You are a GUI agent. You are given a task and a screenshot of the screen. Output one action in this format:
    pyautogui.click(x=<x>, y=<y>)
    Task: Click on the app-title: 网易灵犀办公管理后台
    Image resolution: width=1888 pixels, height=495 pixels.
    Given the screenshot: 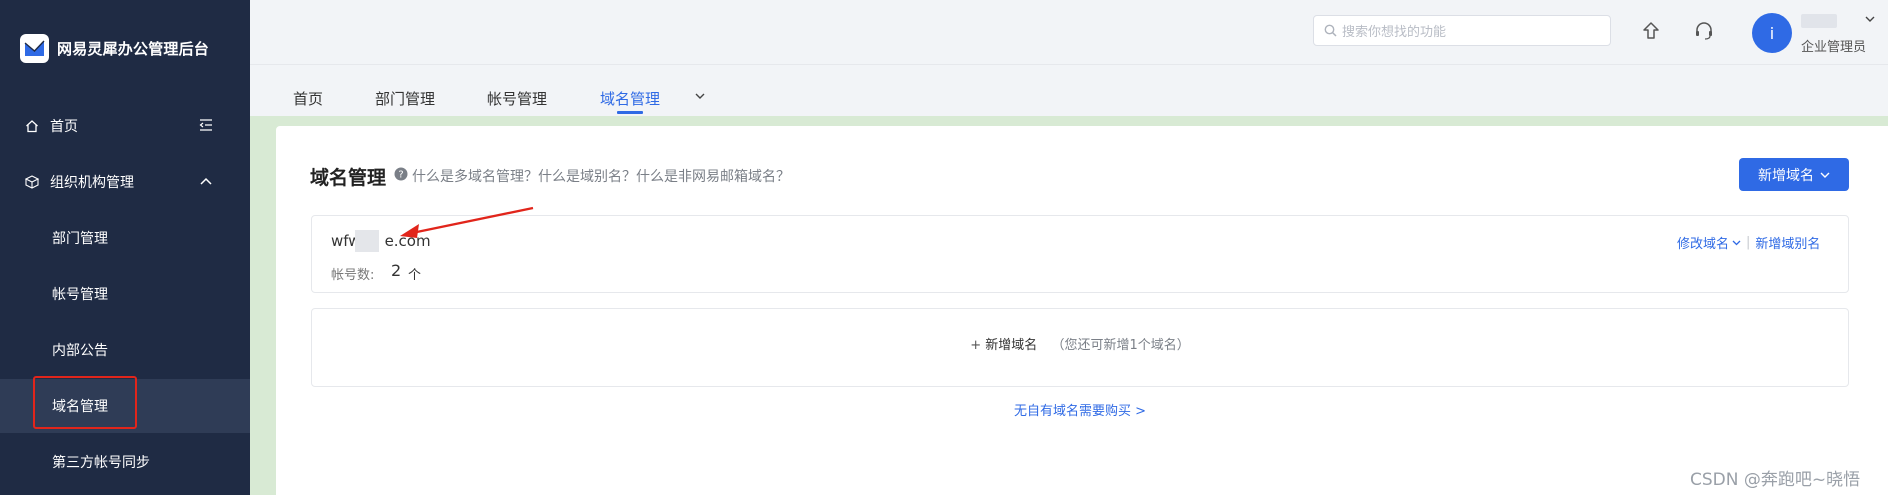 What is the action you would take?
    pyautogui.click(x=133, y=48)
    